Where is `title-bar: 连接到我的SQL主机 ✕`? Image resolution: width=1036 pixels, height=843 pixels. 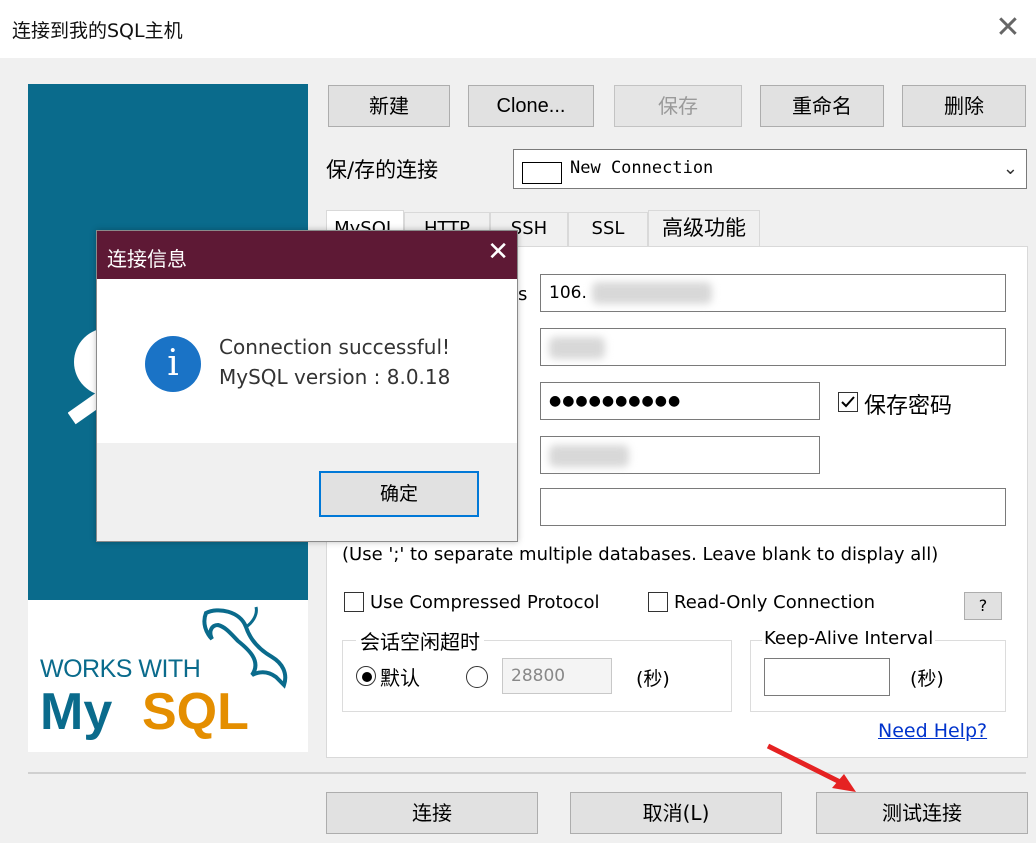
title-bar: 连接到我的SQL主机 ✕ is located at coordinates (518, 29).